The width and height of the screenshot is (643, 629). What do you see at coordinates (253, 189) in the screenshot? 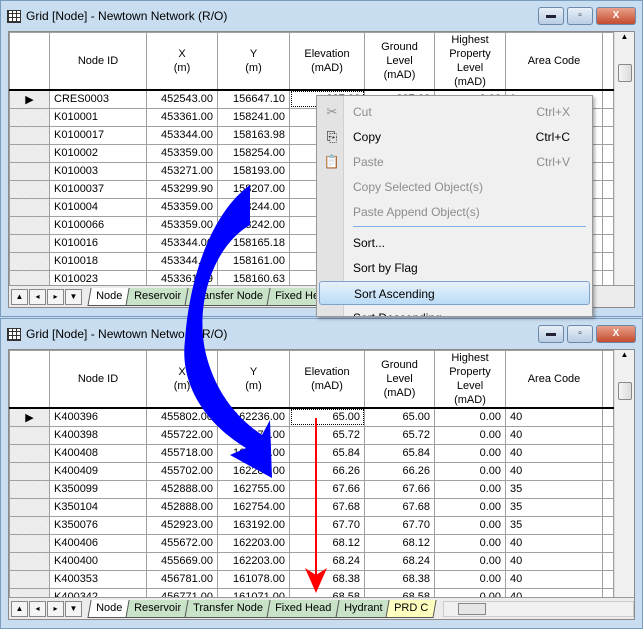
I see `table-cell: 158207.00` at bounding box center [253, 189].